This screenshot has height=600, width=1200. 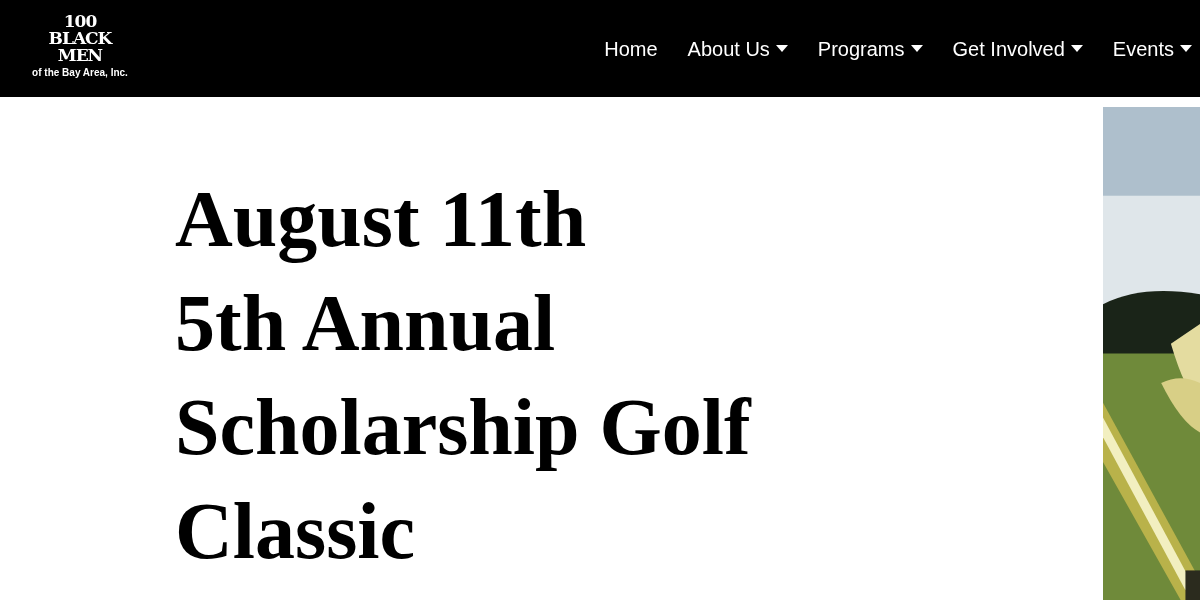 What do you see at coordinates (80, 21) in the screenshot?
I see `logo-text: 100` at bounding box center [80, 21].